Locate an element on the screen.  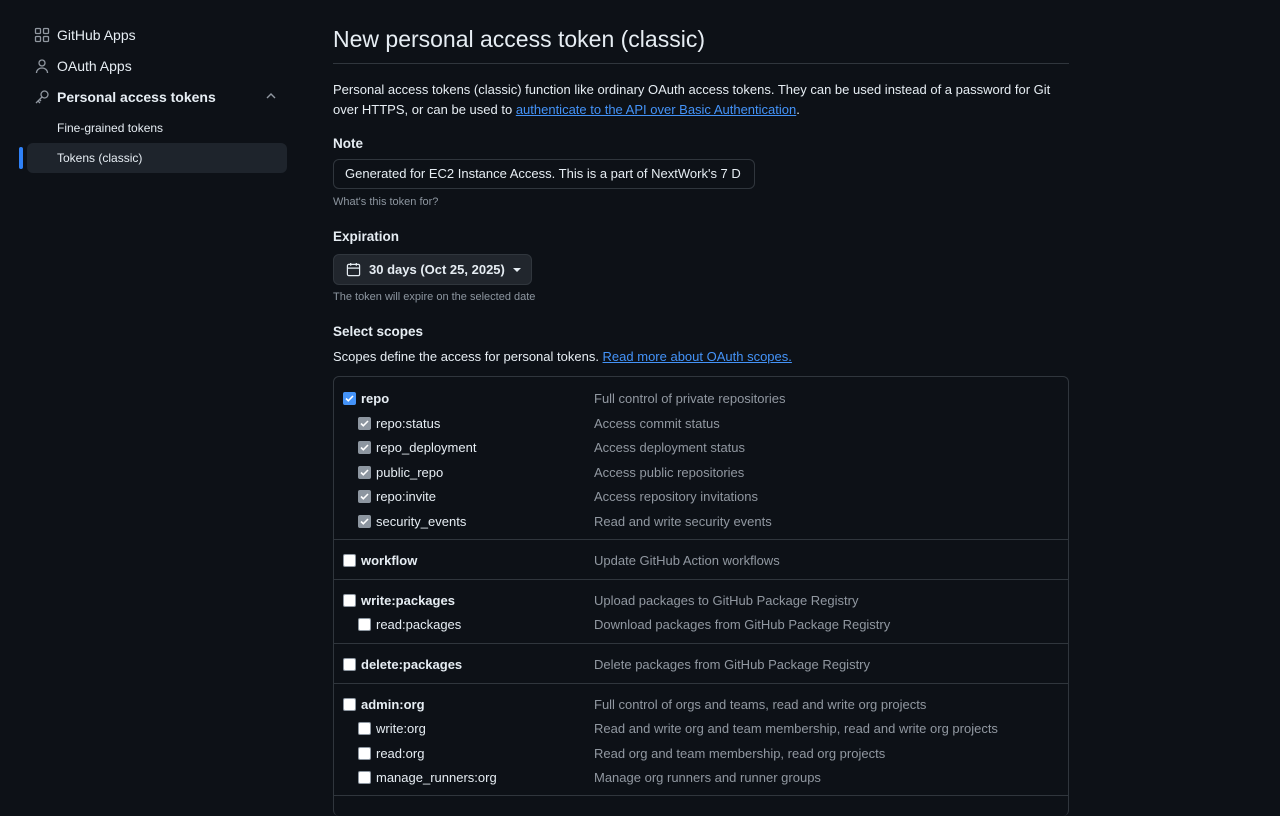
expiration-label: Expiration is located at coordinates (366, 236).